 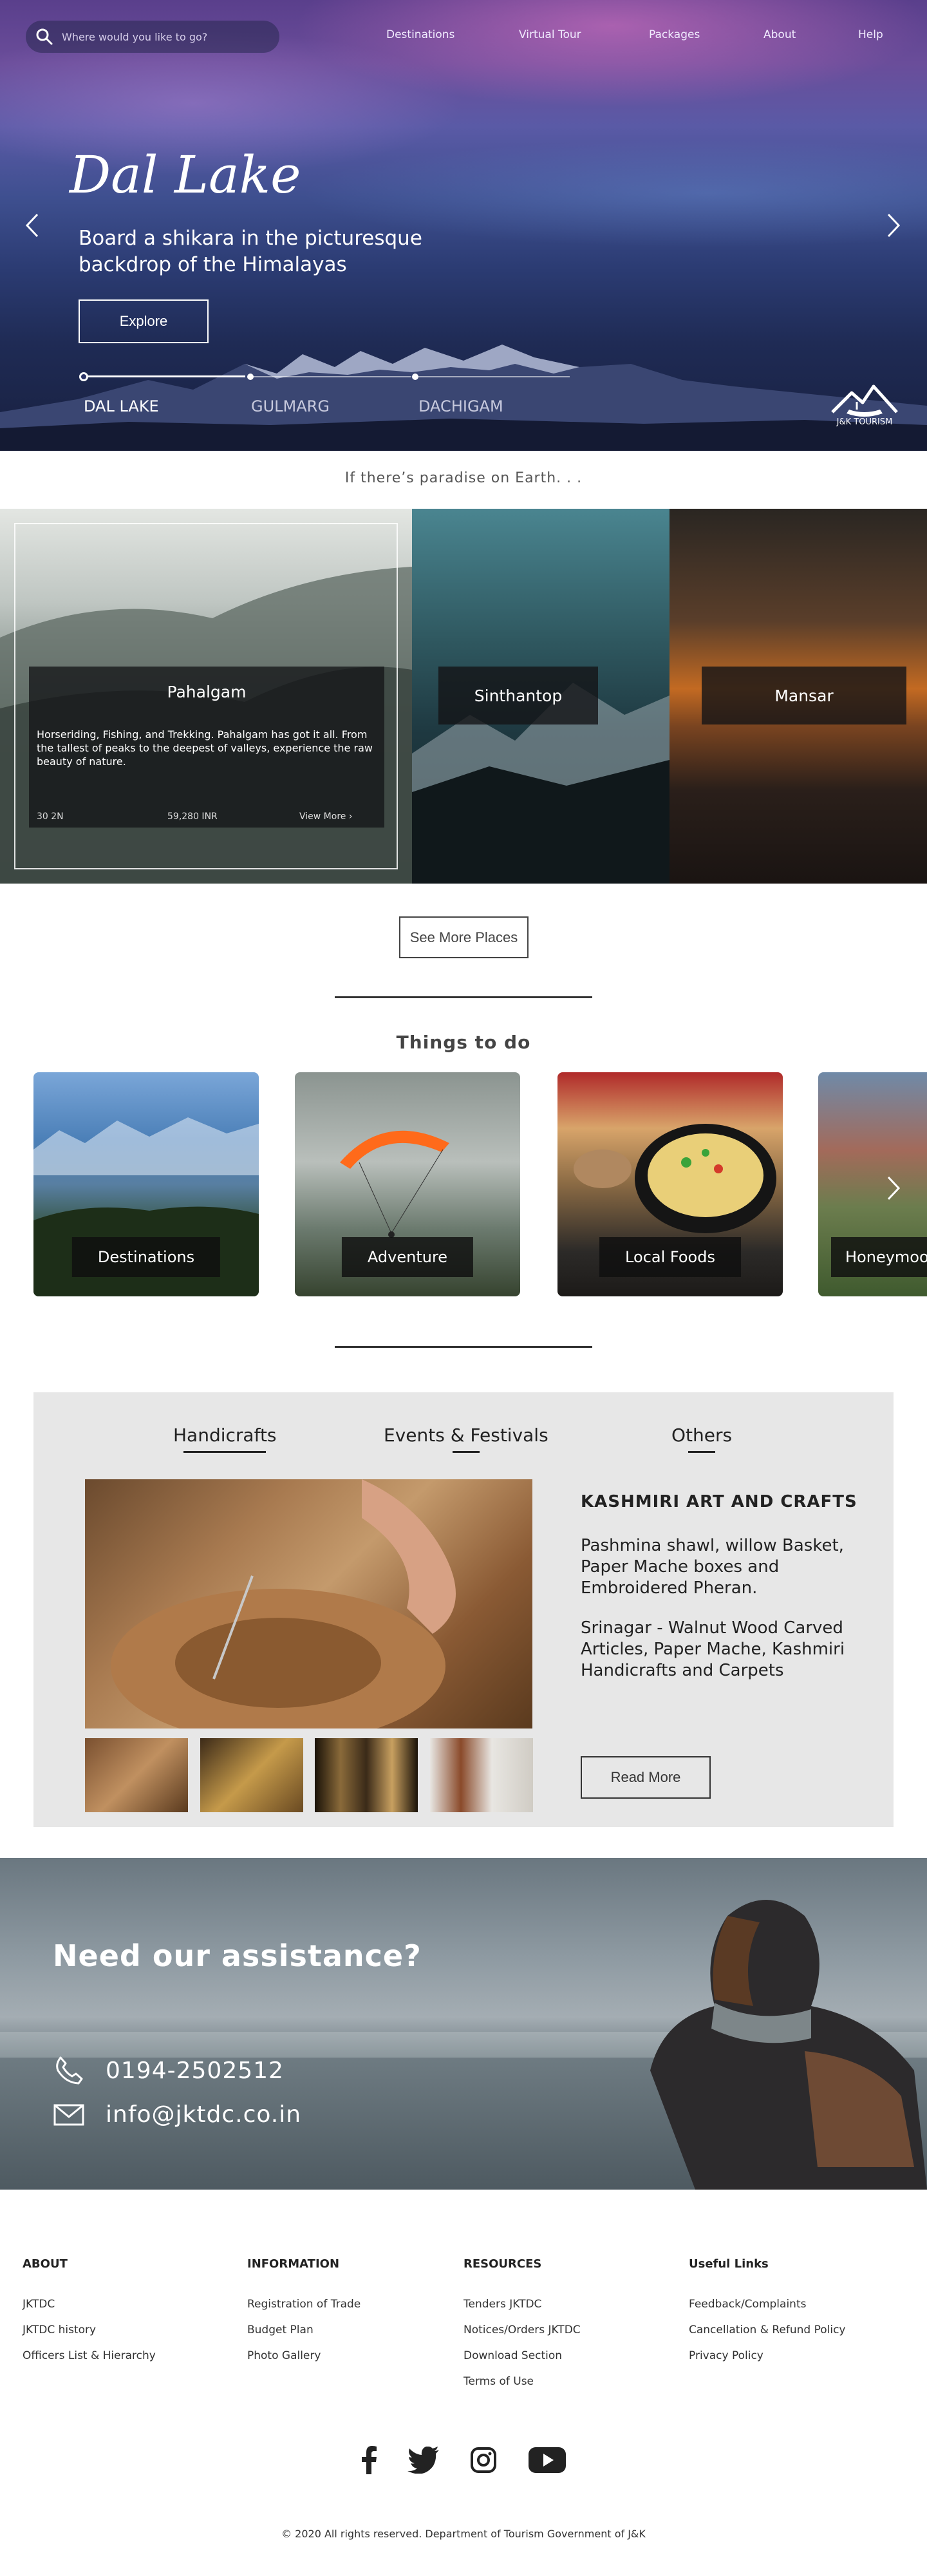 I want to click on search-bar, so click(x=152, y=37).